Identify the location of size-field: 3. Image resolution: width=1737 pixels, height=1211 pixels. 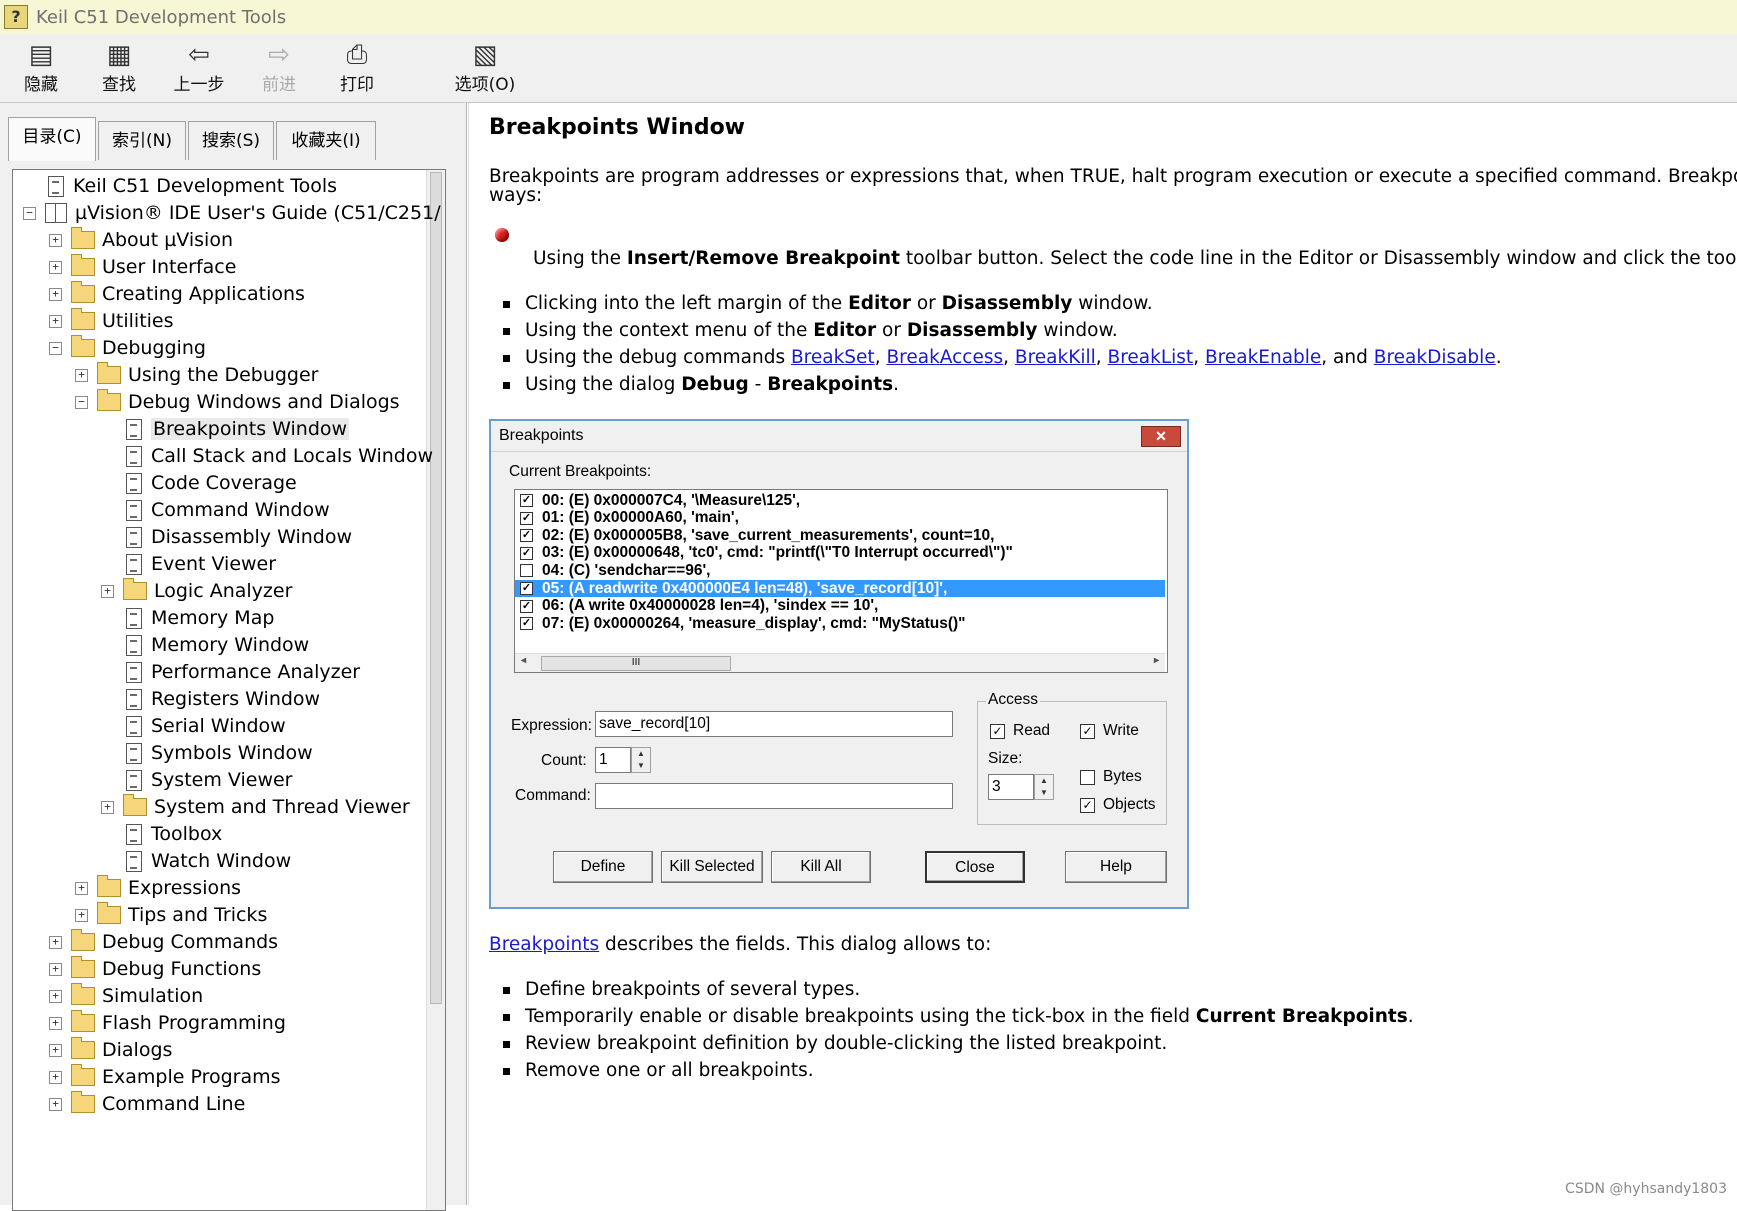
(1011, 787).